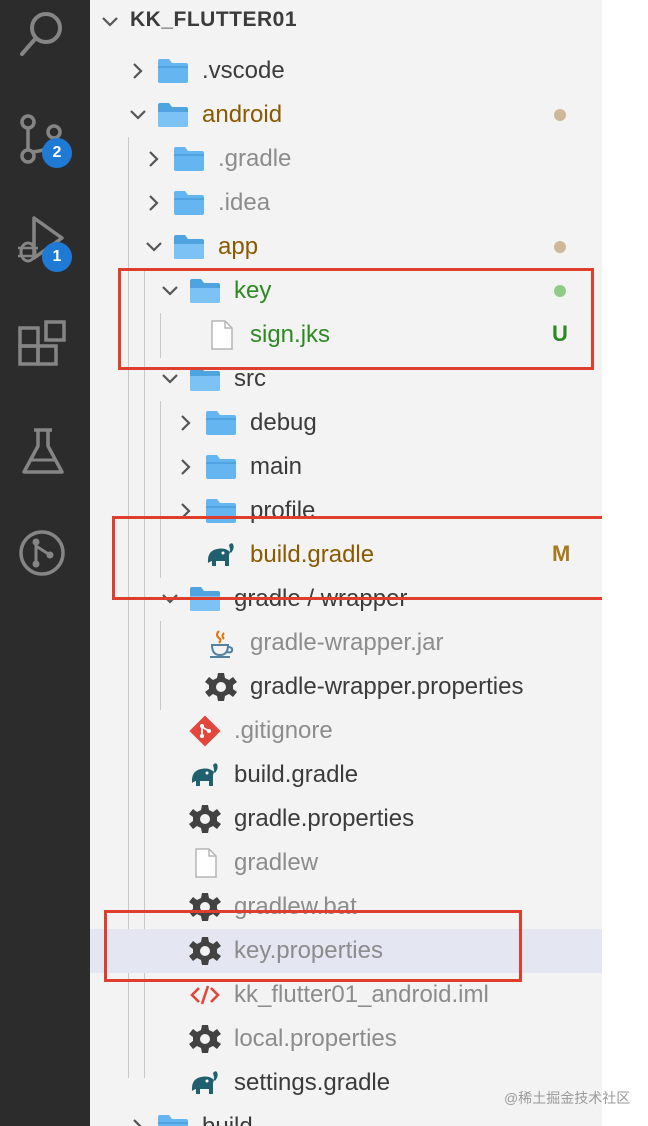  What do you see at coordinates (290, 334) in the screenshot?
I see `tree-item-label: sign.jks` at bounding box center [290, 334].